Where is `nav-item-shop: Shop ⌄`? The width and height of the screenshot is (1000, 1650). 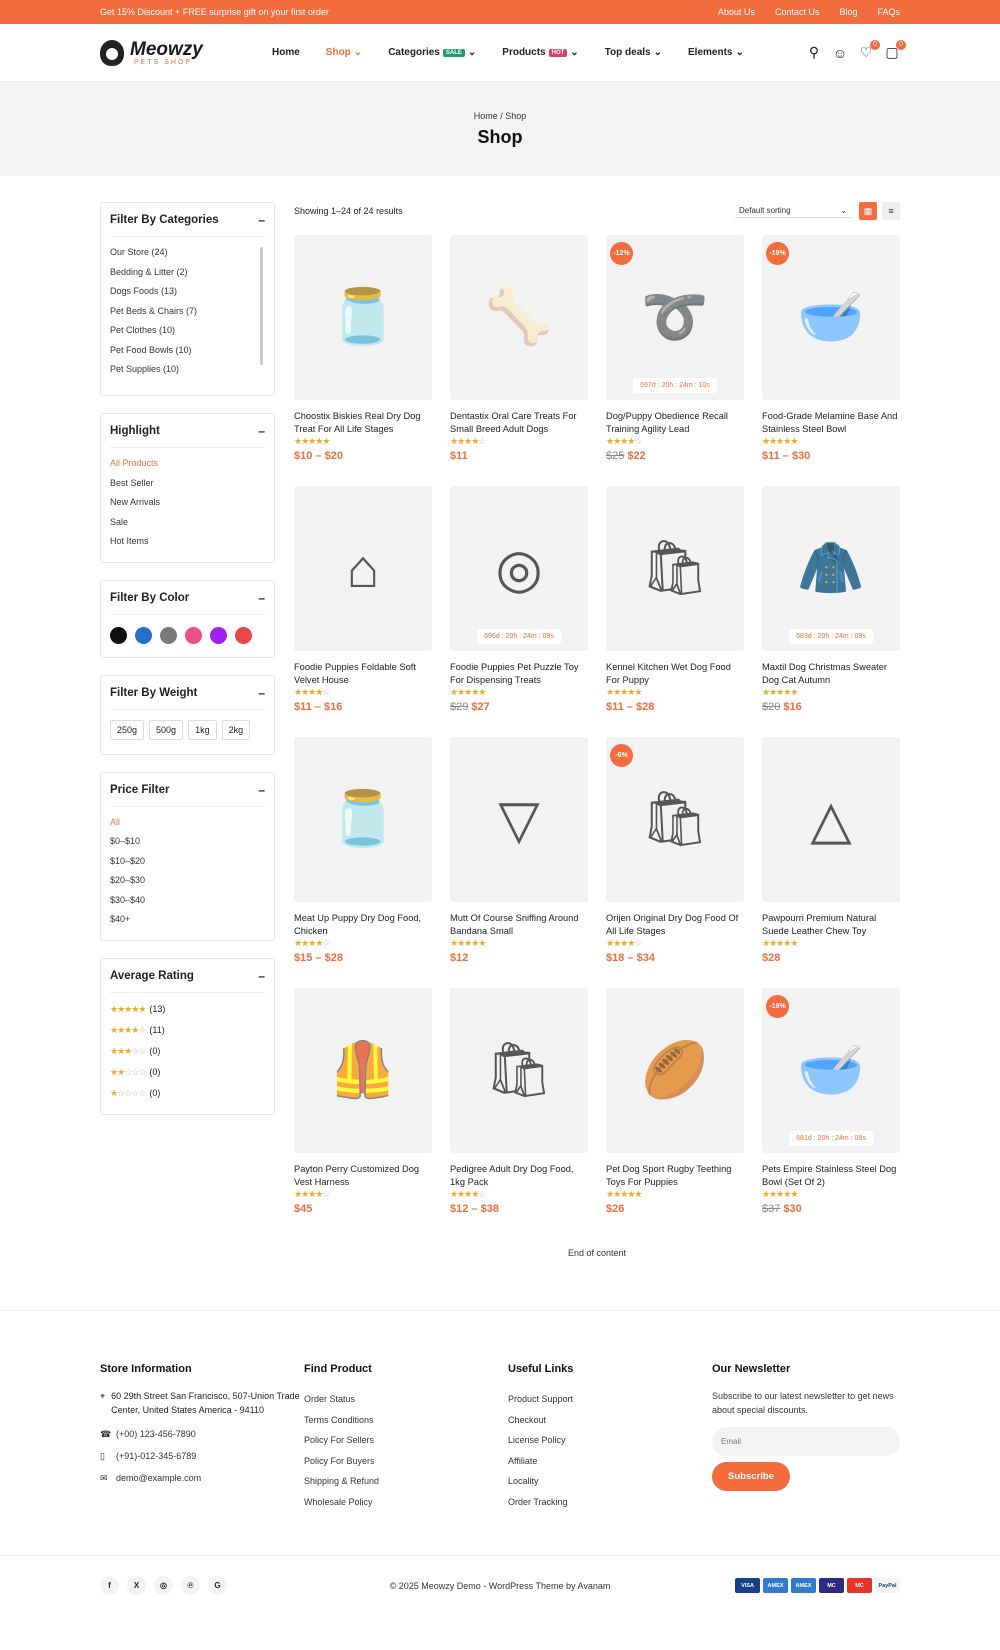
nav-item-shop: Shop ⌄ is located at coordinates (344, 52).